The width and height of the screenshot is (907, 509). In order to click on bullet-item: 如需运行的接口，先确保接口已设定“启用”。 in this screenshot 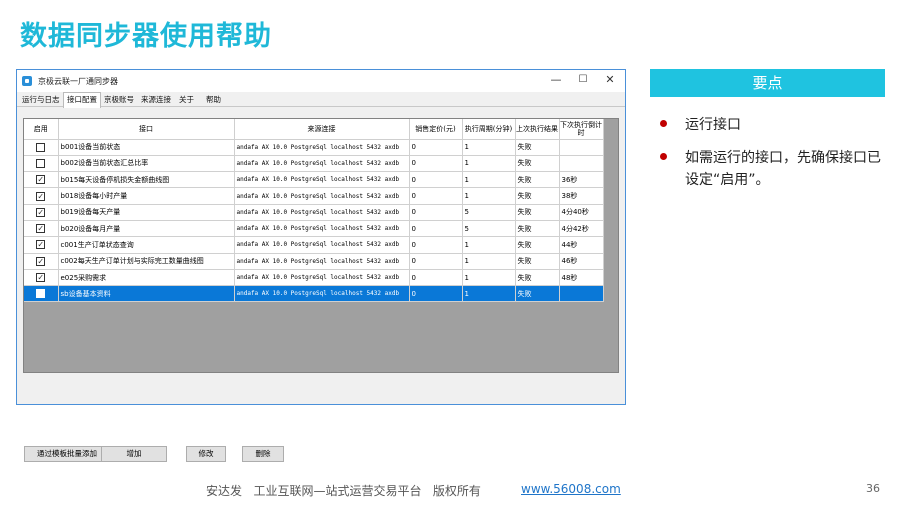, I will do `click(773, 169)`.